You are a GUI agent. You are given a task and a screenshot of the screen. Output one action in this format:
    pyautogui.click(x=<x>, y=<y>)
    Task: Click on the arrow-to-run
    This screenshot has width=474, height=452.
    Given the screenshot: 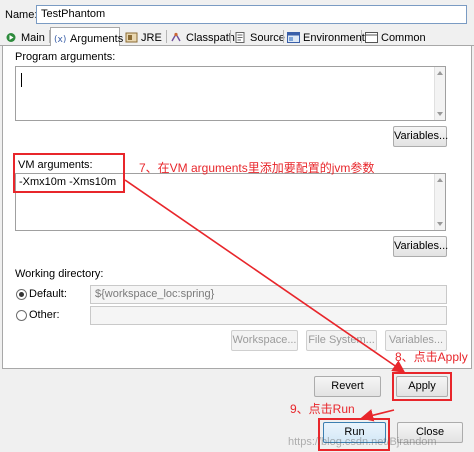 What is the action you would take?
    pyautogui.click(x=377, y=415)
    